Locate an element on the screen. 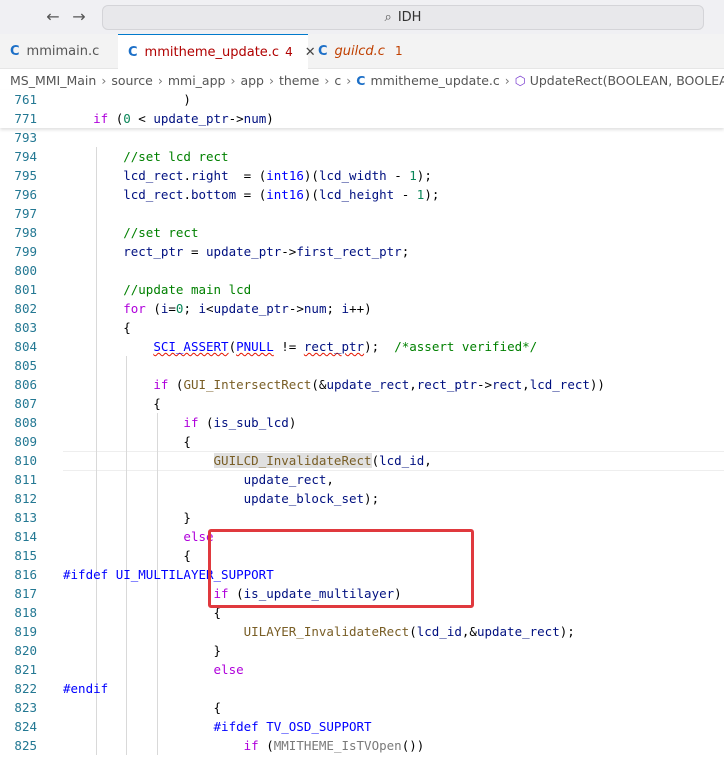 This screenshot has height=761, width=724. line-number: 793 is located at coordinates (18, 137).